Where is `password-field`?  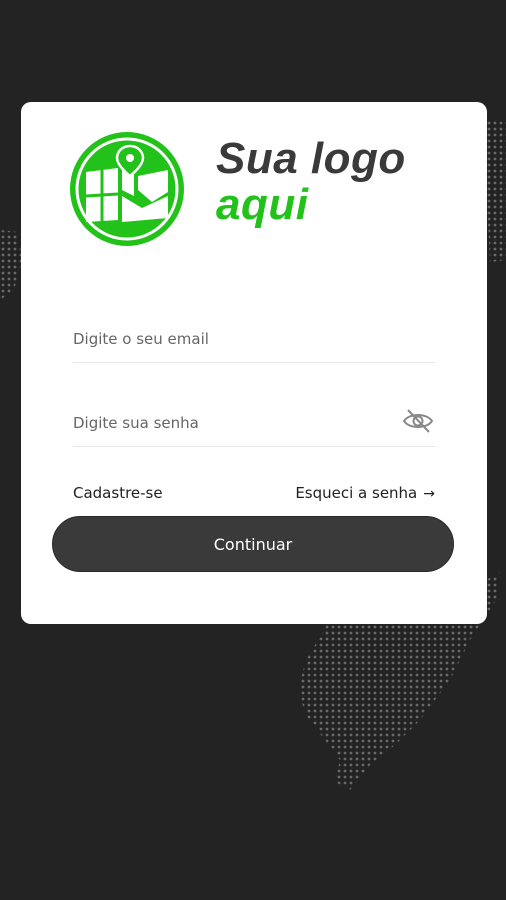
password-field is located at coordinates (254, 424).